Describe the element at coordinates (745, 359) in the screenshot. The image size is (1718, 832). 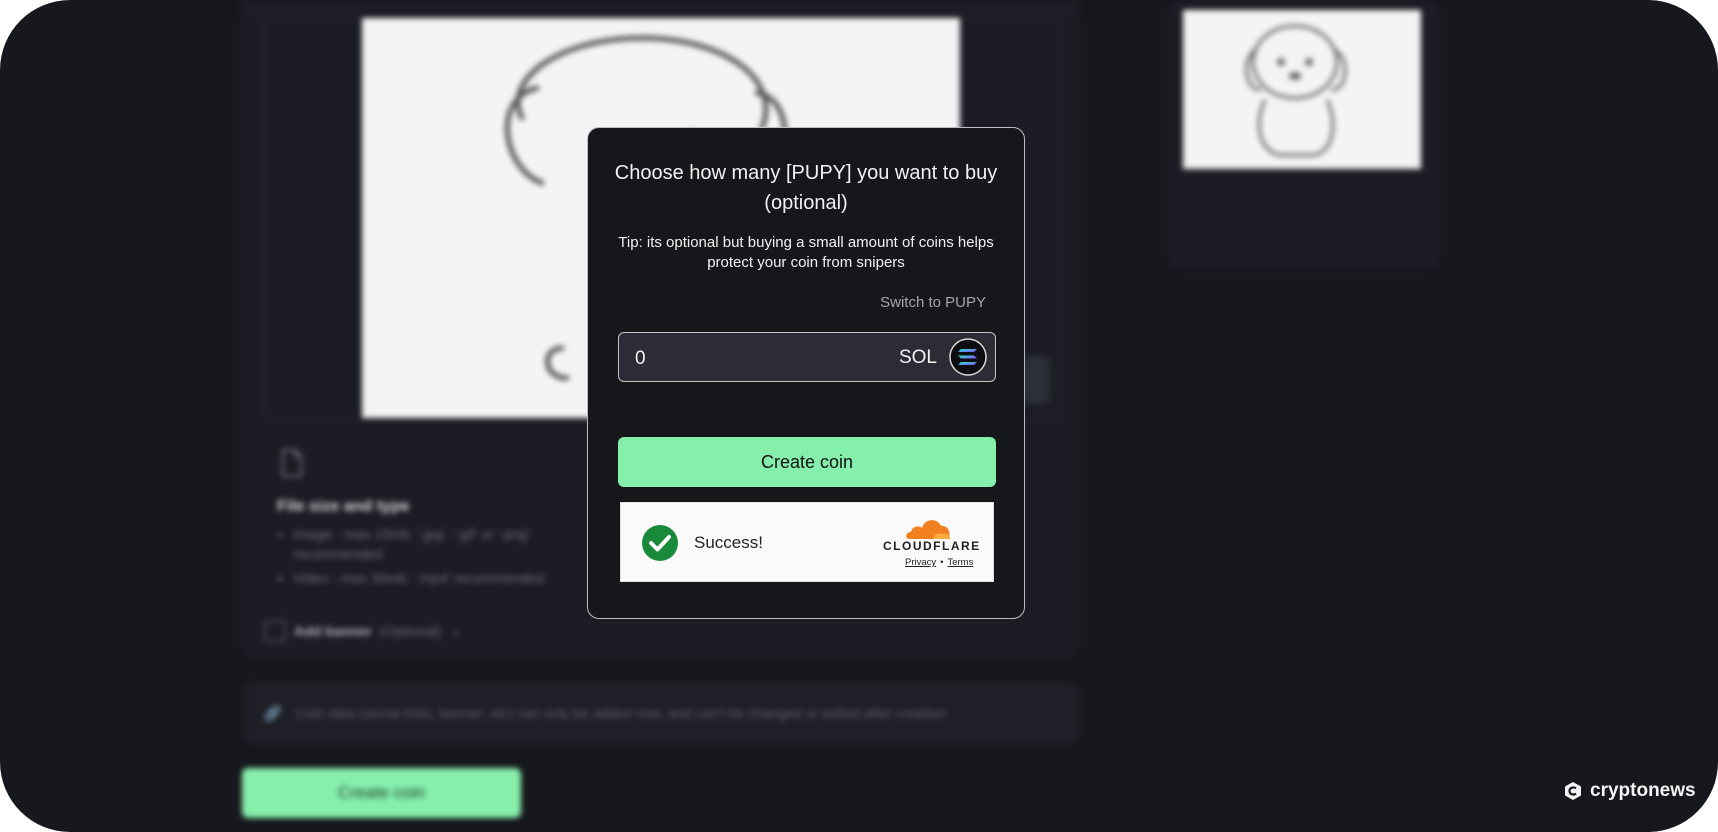
I see `amount-input` at that location.